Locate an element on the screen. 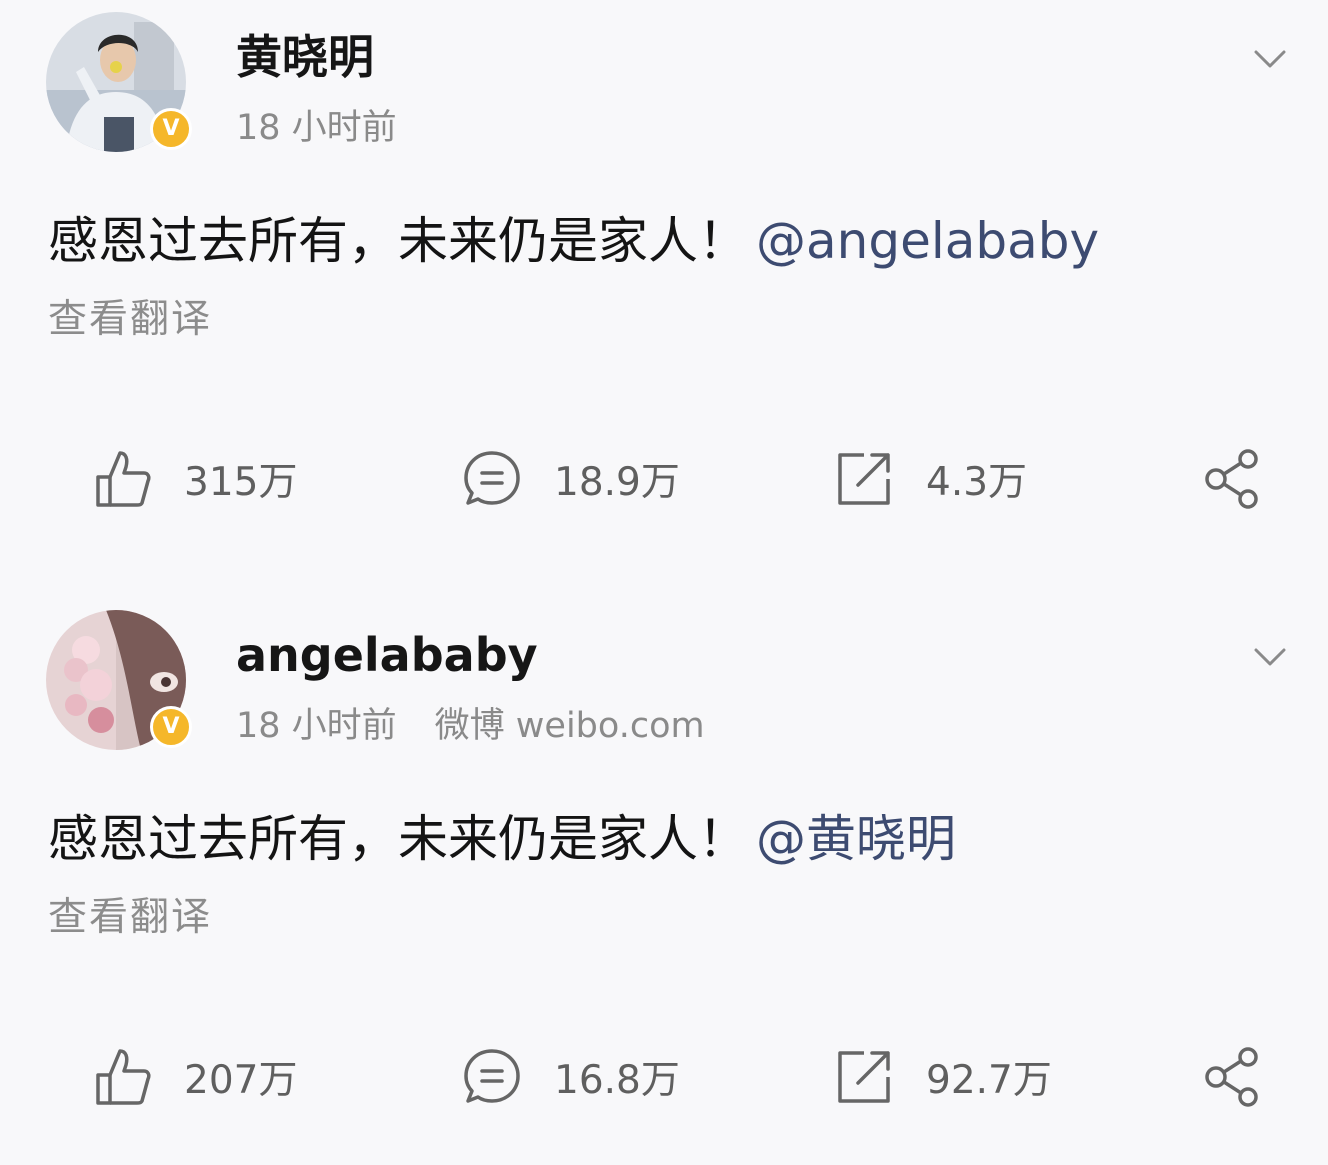  post-meta: 18 小时前 微博 weibo.com is located at coordinates (470, 726).